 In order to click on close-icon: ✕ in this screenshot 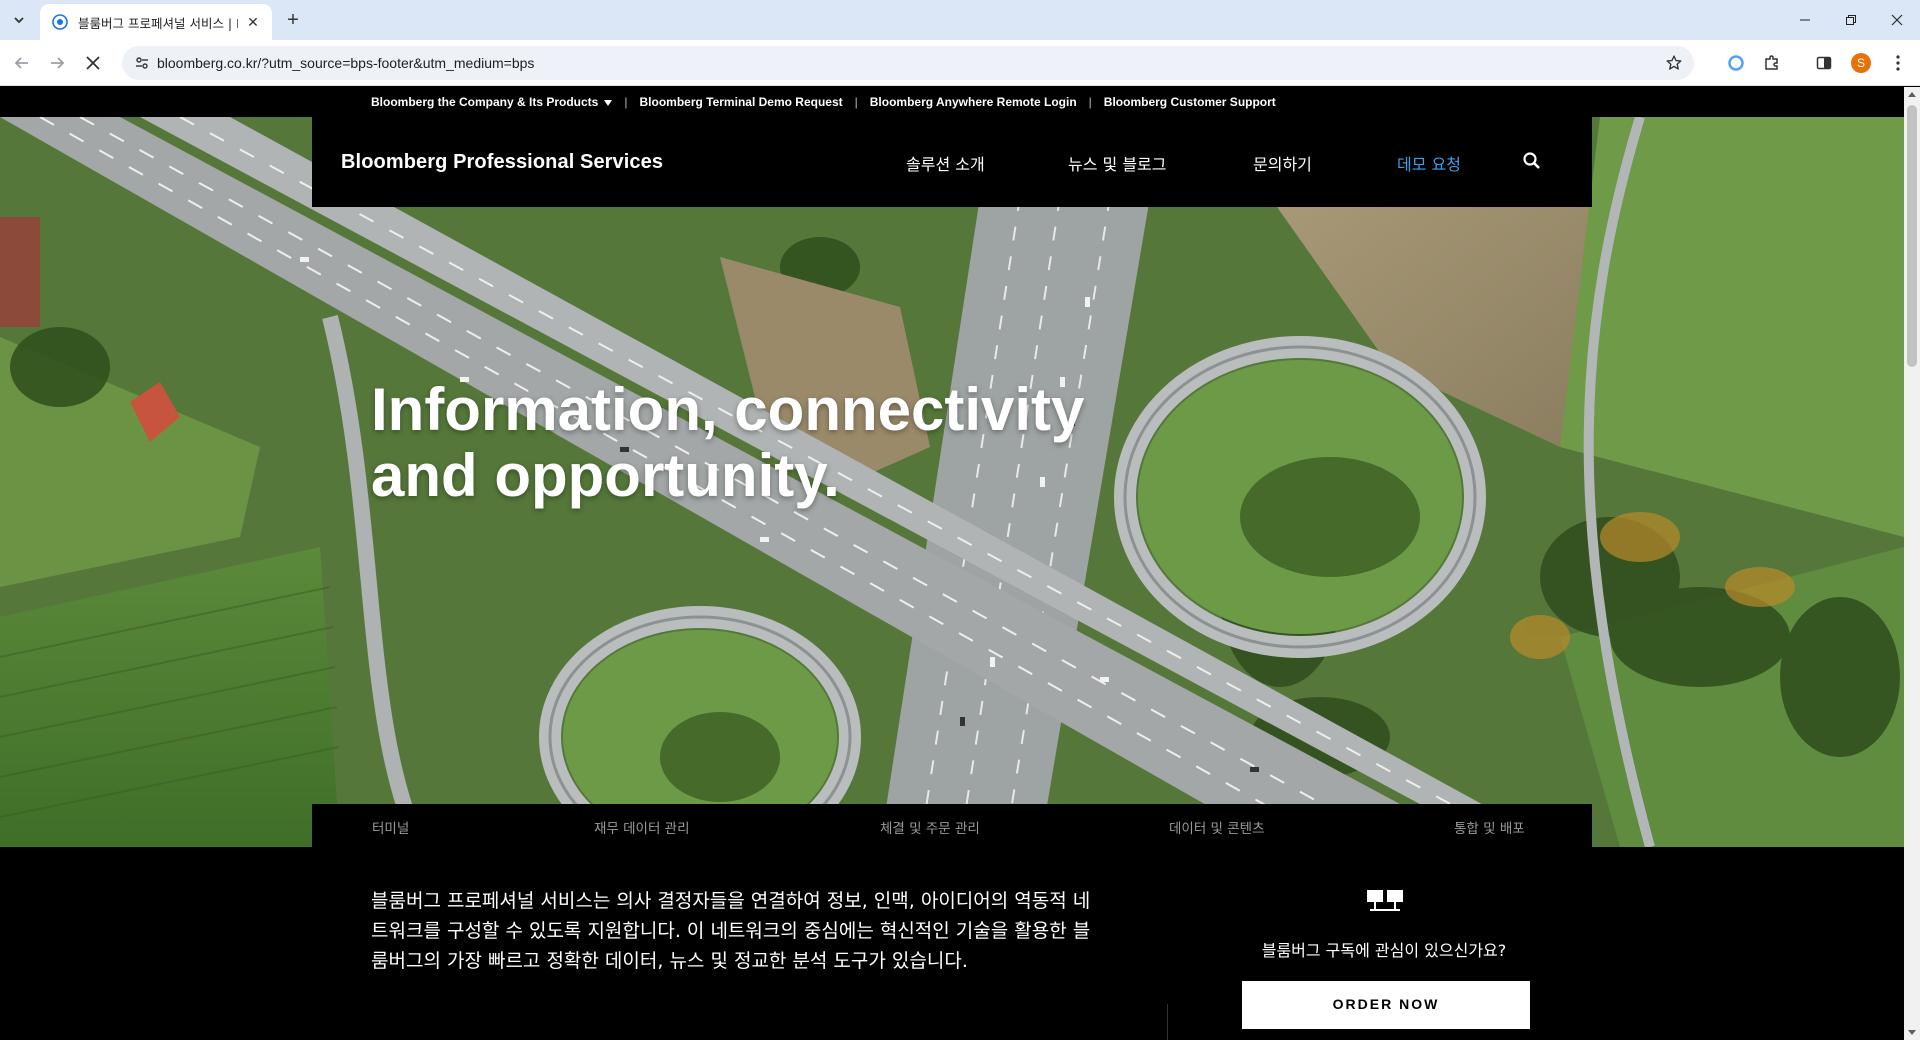, I will do `click(253, 22)`.